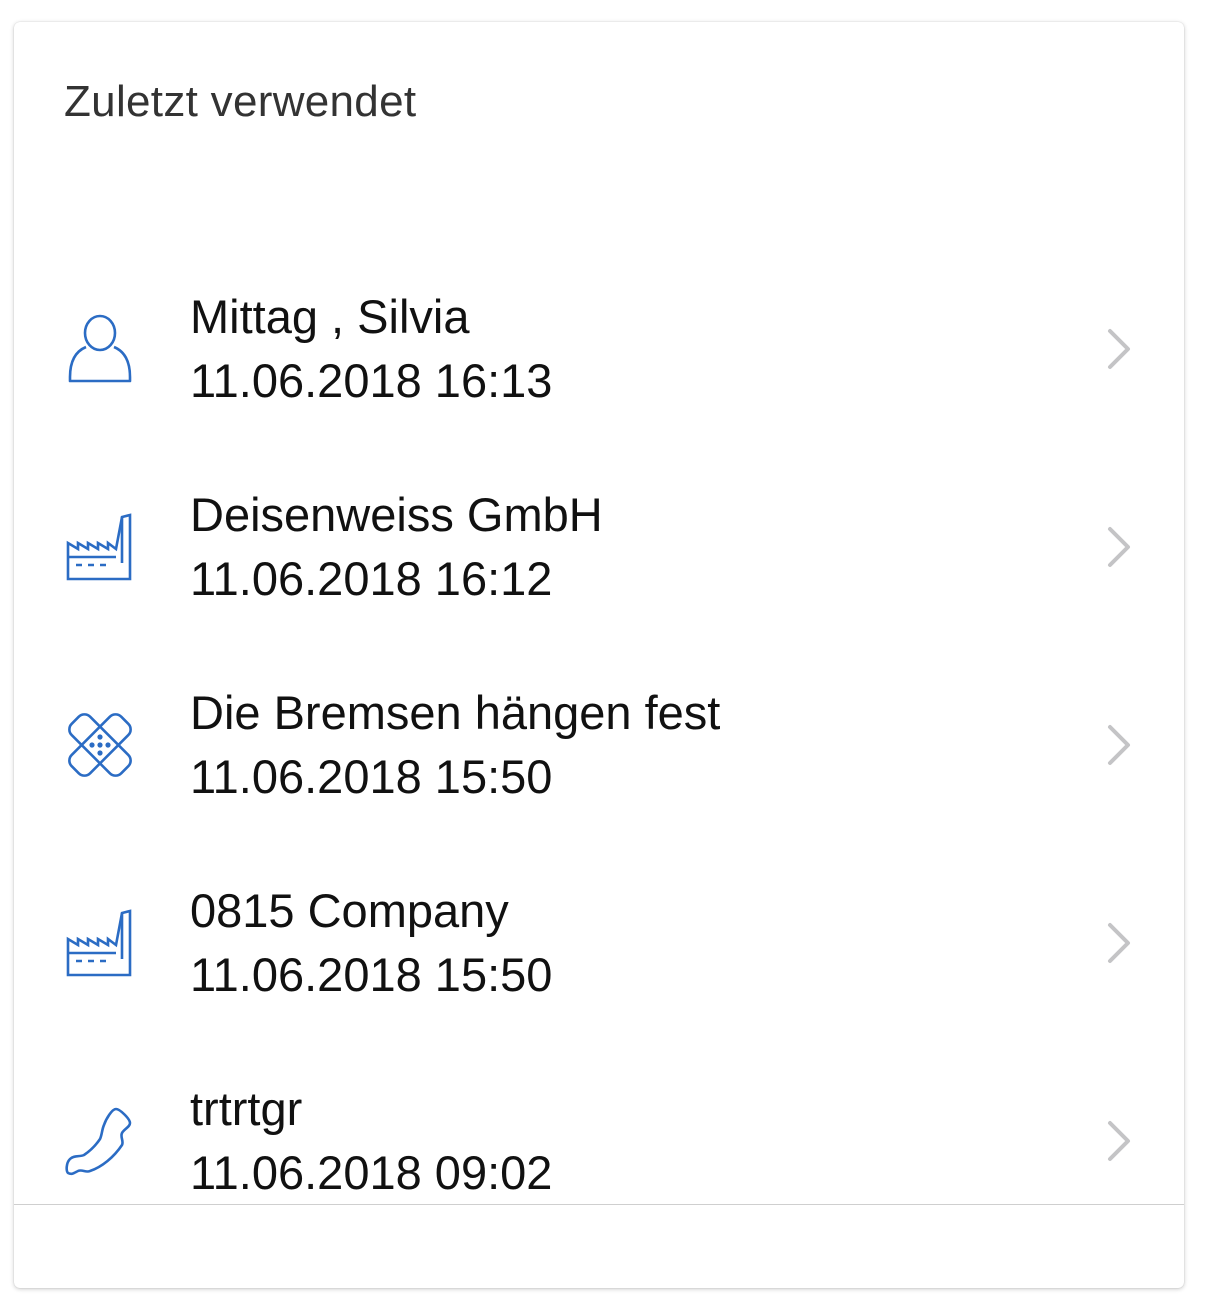 This screenshot has height=1298, width=1205. I want to click on person-icon, so click(100, 349).